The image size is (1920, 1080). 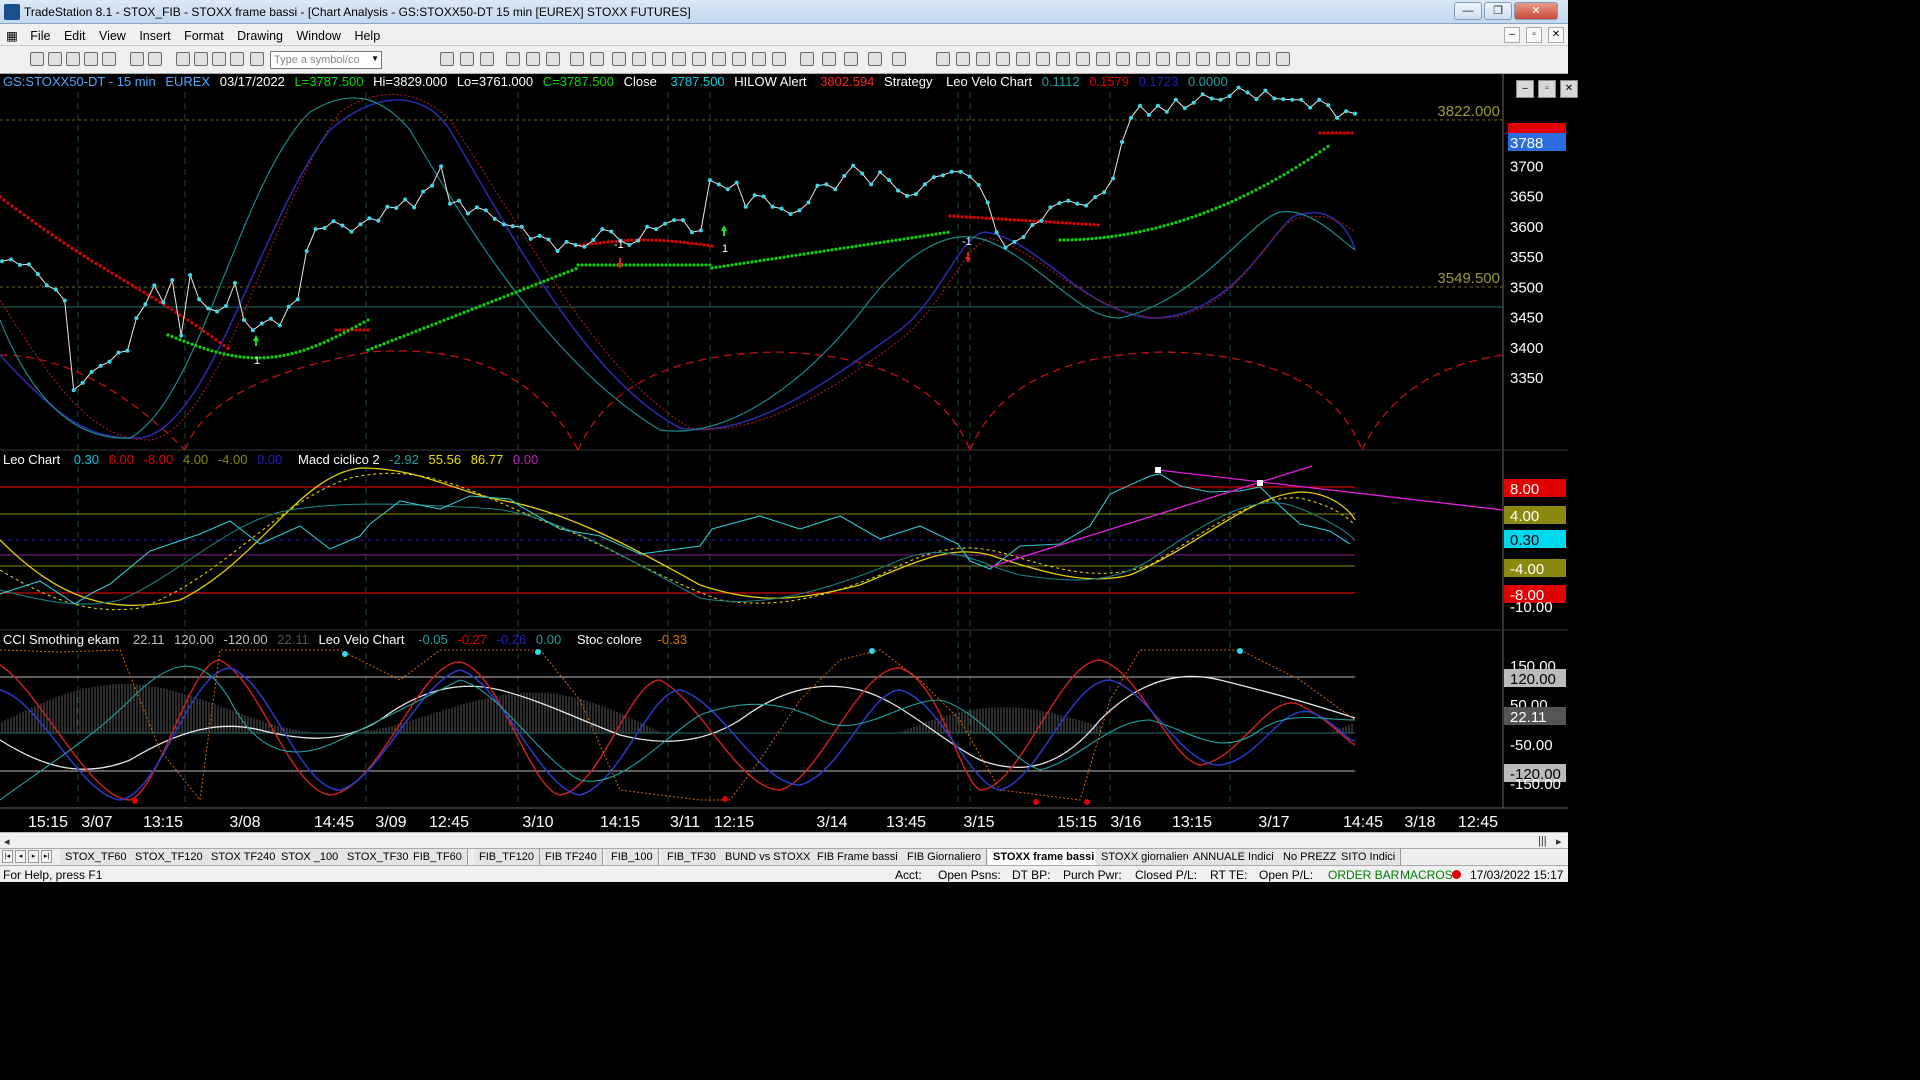 What do you see at coordinates (963, 59) in the screenshot?
I see `tool-35-icon` at bounding box center [963, 59].